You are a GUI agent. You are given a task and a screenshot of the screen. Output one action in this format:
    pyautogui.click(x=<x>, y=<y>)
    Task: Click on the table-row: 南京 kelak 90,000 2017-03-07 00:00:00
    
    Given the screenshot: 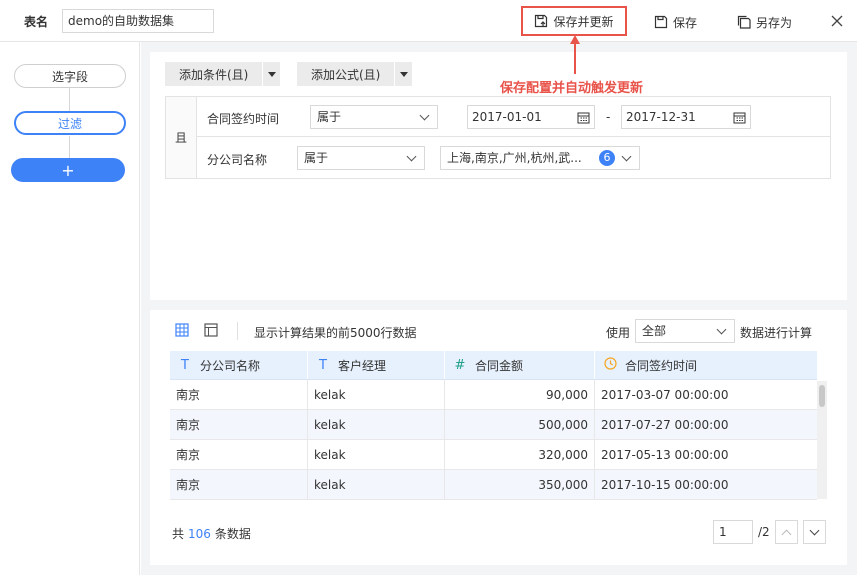 What is the action you would take?
    pyautogui.click(x=493, y=395)
    